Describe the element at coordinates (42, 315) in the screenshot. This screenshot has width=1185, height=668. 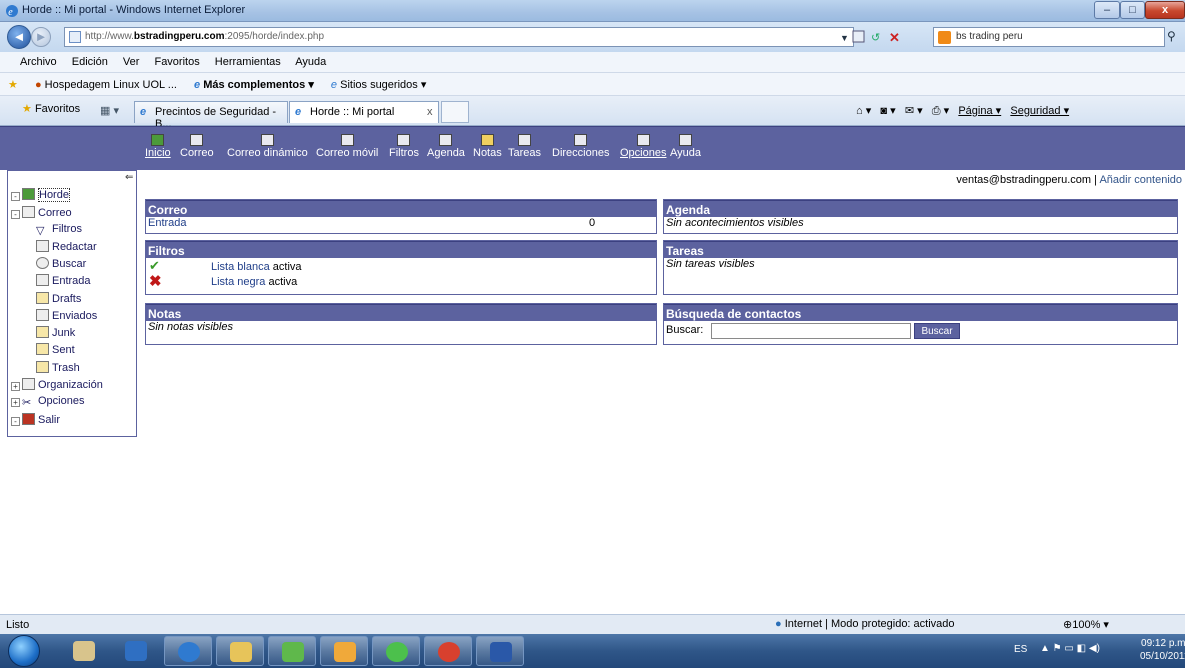
I see `sent-icon` at that location.